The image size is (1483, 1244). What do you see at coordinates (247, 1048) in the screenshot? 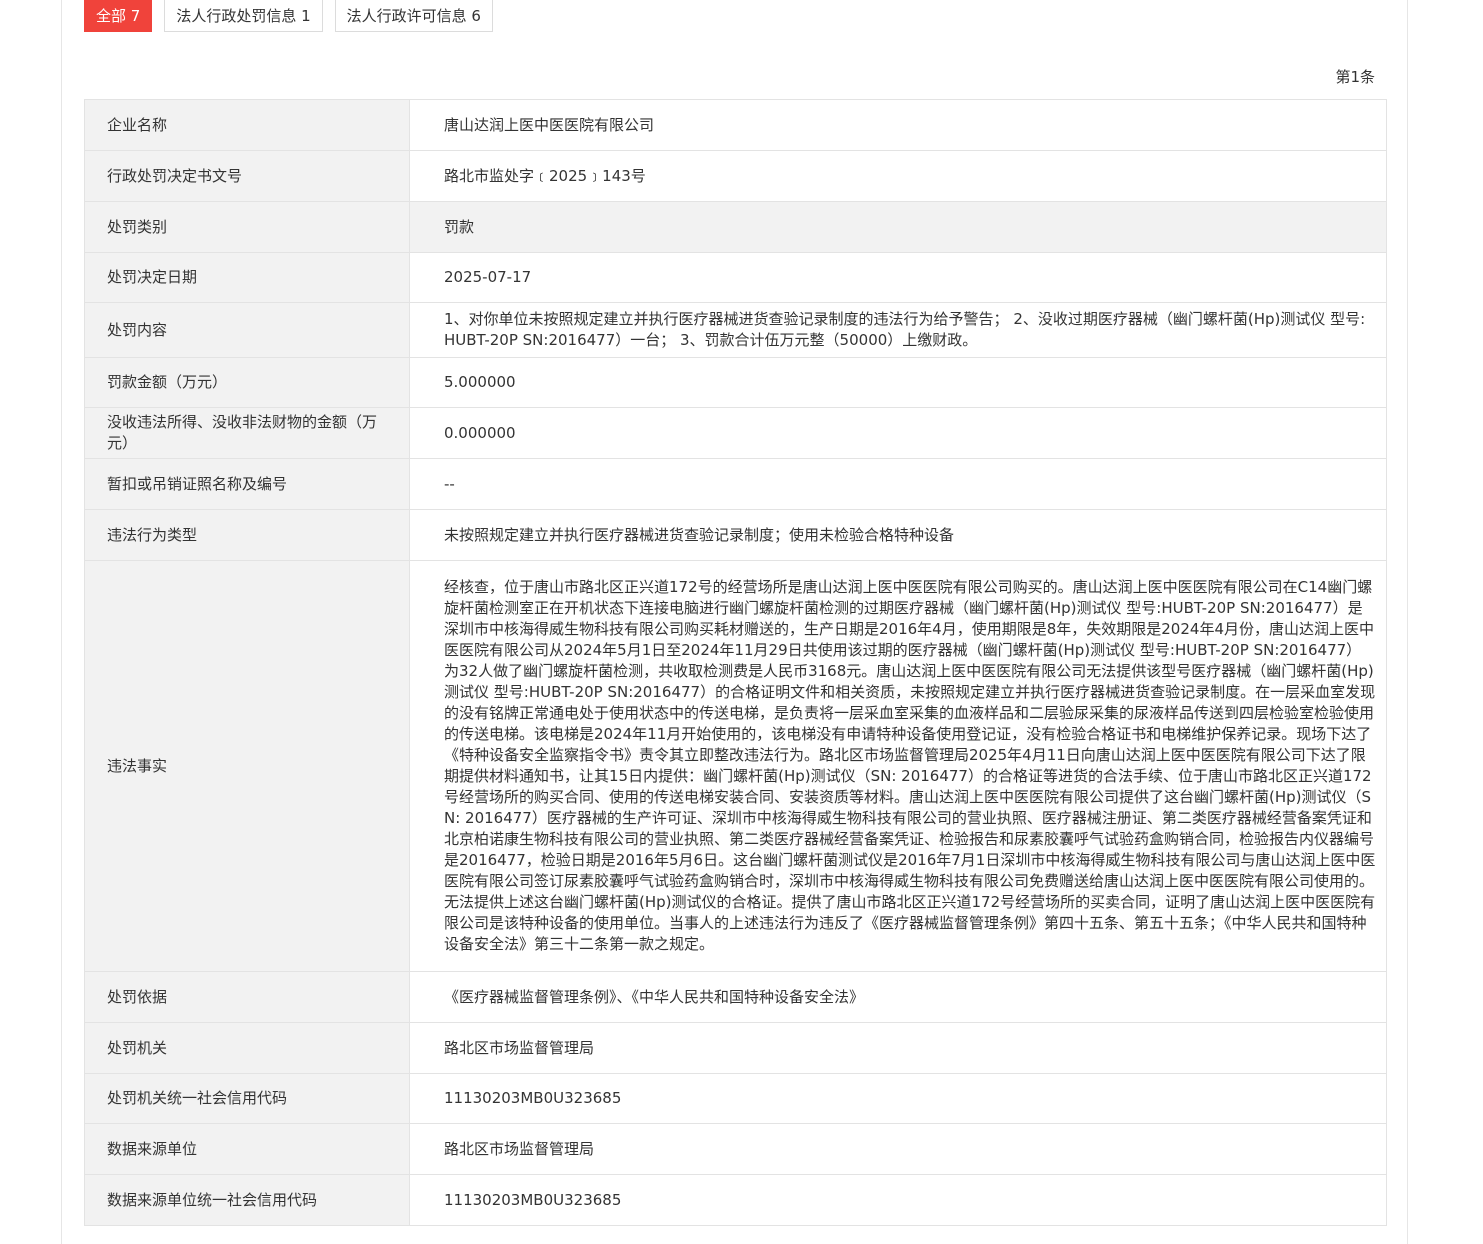
I see `row-label-penalty-authority: 处罚机关` at bounding box center [247, 1048].